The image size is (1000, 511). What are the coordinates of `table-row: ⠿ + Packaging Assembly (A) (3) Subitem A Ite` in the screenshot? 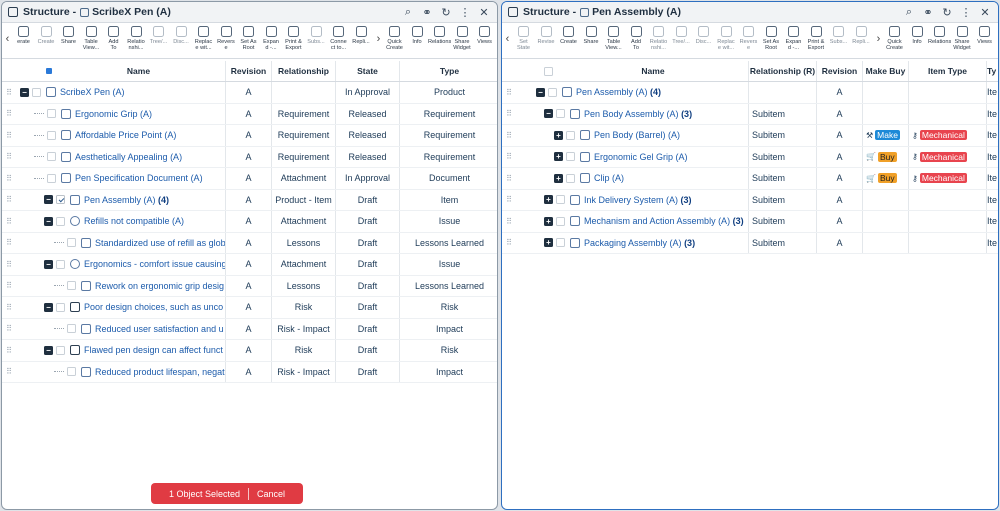 It's located at (750, 243).